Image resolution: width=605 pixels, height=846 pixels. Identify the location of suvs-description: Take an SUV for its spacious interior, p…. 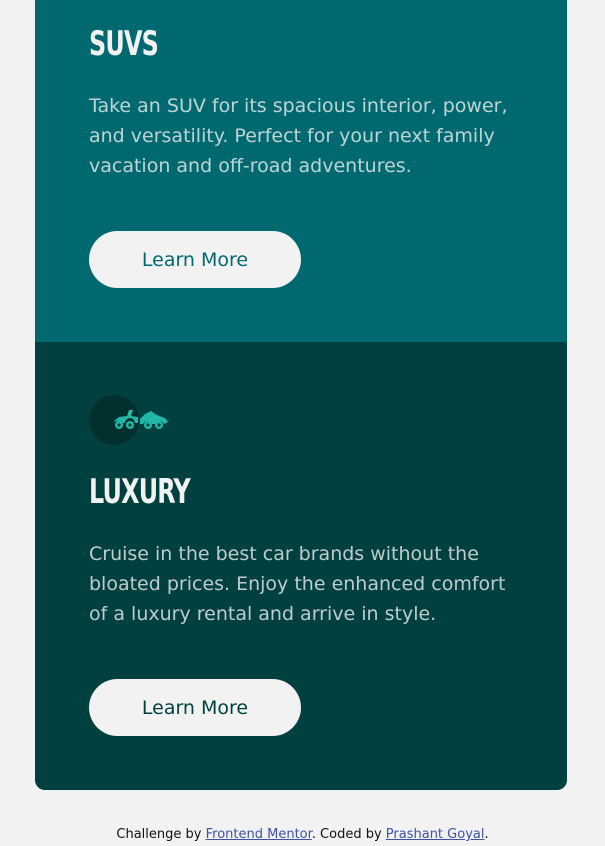
(298, 136).